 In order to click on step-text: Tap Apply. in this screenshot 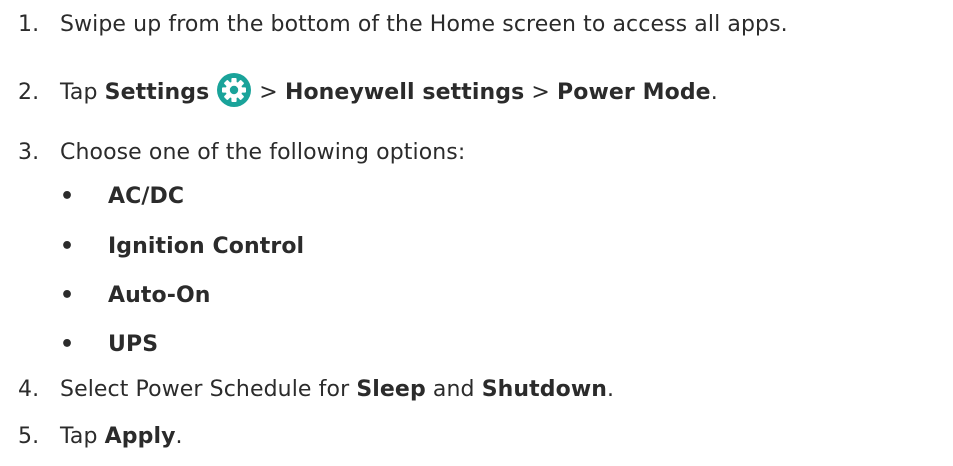, I will do `click(121, 436)`.